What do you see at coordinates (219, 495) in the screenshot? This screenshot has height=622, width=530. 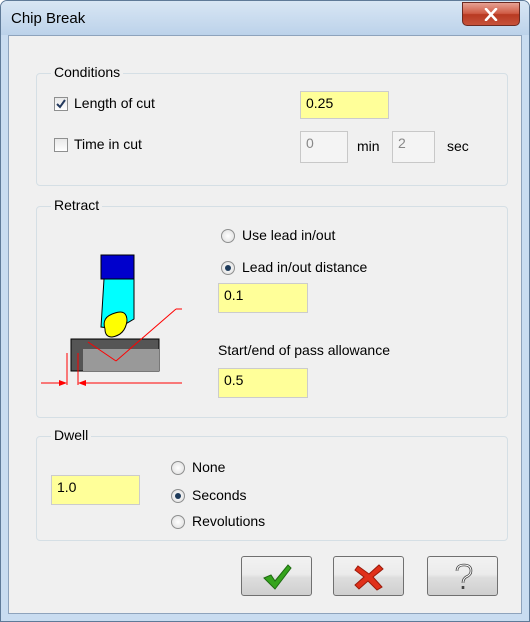 I see `dwell-seconds-label: Seconds` at bounding box center [219, 495].